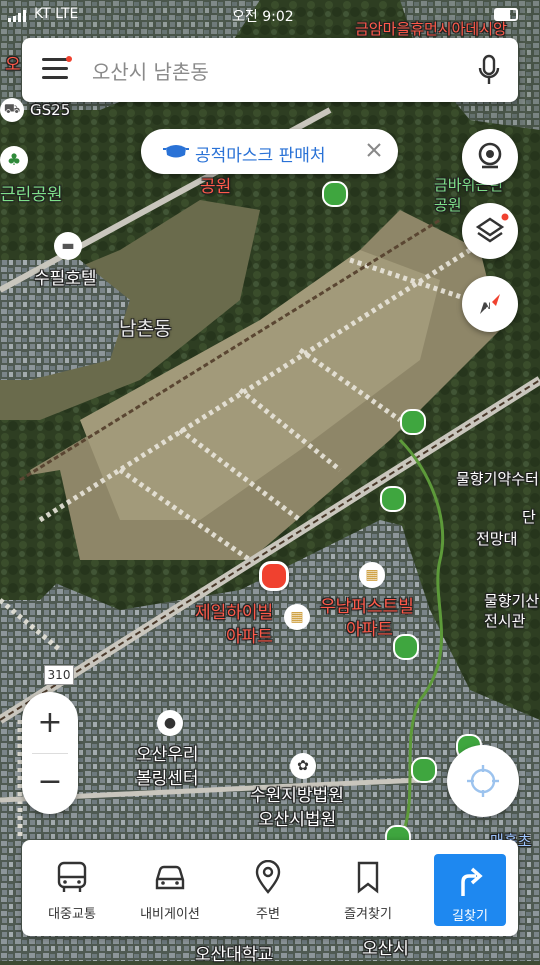 Image resolution: width=540 pixels, height=965 pixels. What do you see at coordinates (385, 949) in the screenshot?
I see `map-label-osan-city: 오산시` at bounding box center [385, 949].